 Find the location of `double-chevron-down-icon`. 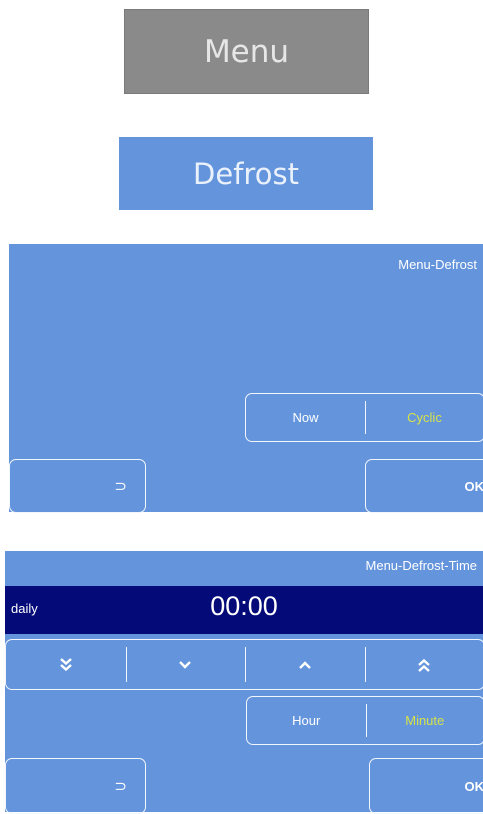

double-chevron-down-icon is located at coordinates (66, 665).